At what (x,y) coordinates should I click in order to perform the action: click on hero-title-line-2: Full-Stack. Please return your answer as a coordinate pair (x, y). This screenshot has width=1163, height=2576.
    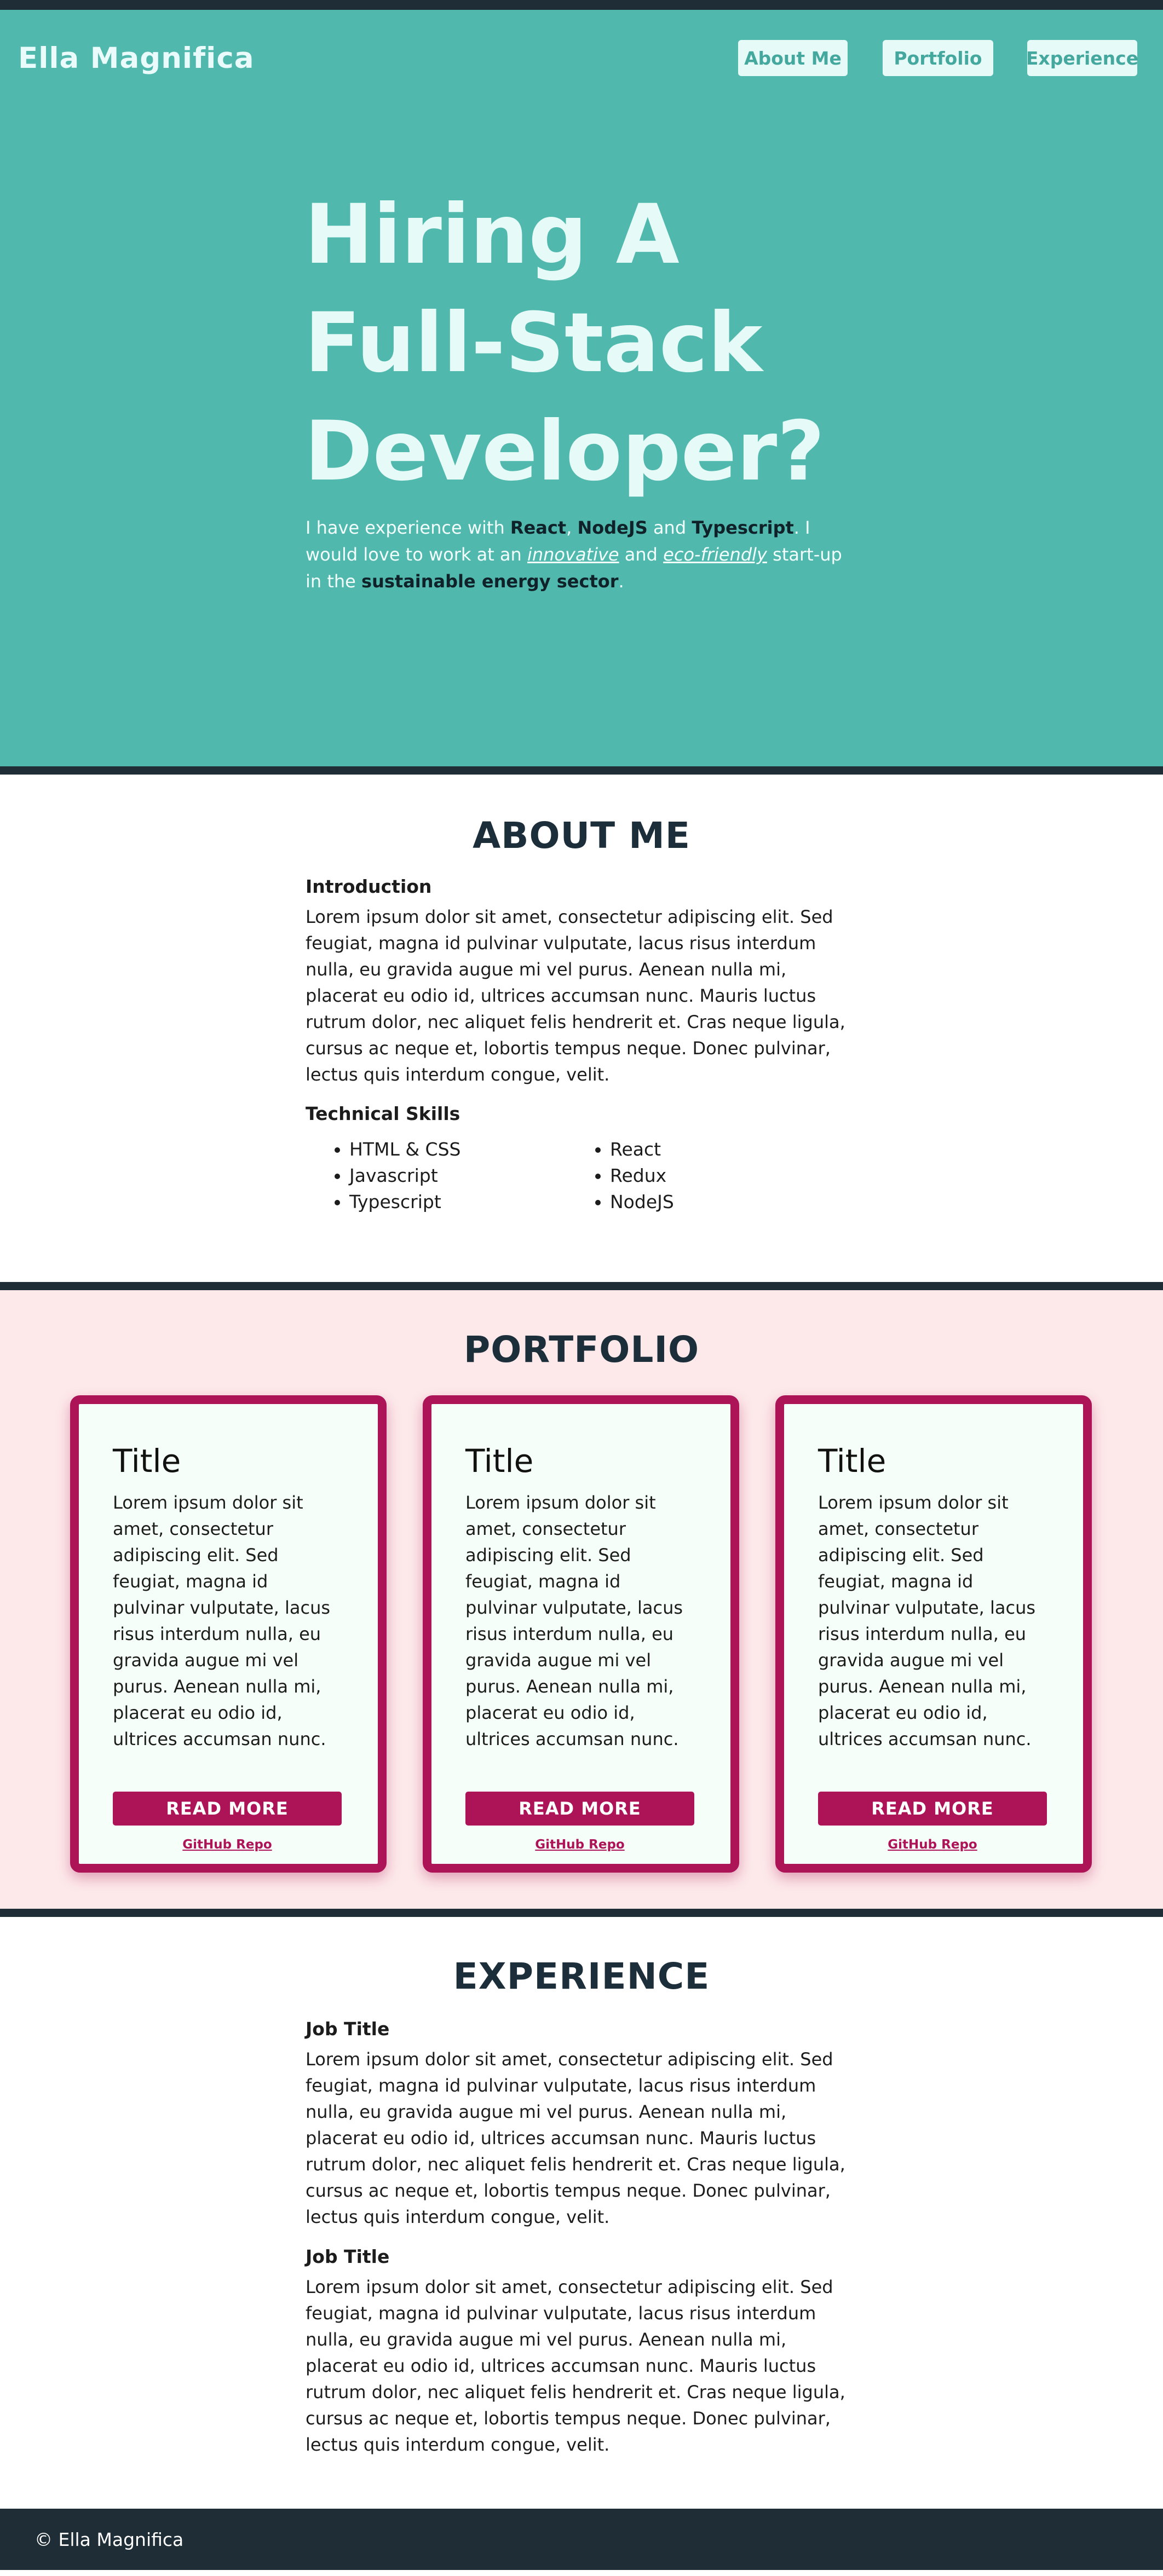
    Looking at the image, I should click on (533, 344).